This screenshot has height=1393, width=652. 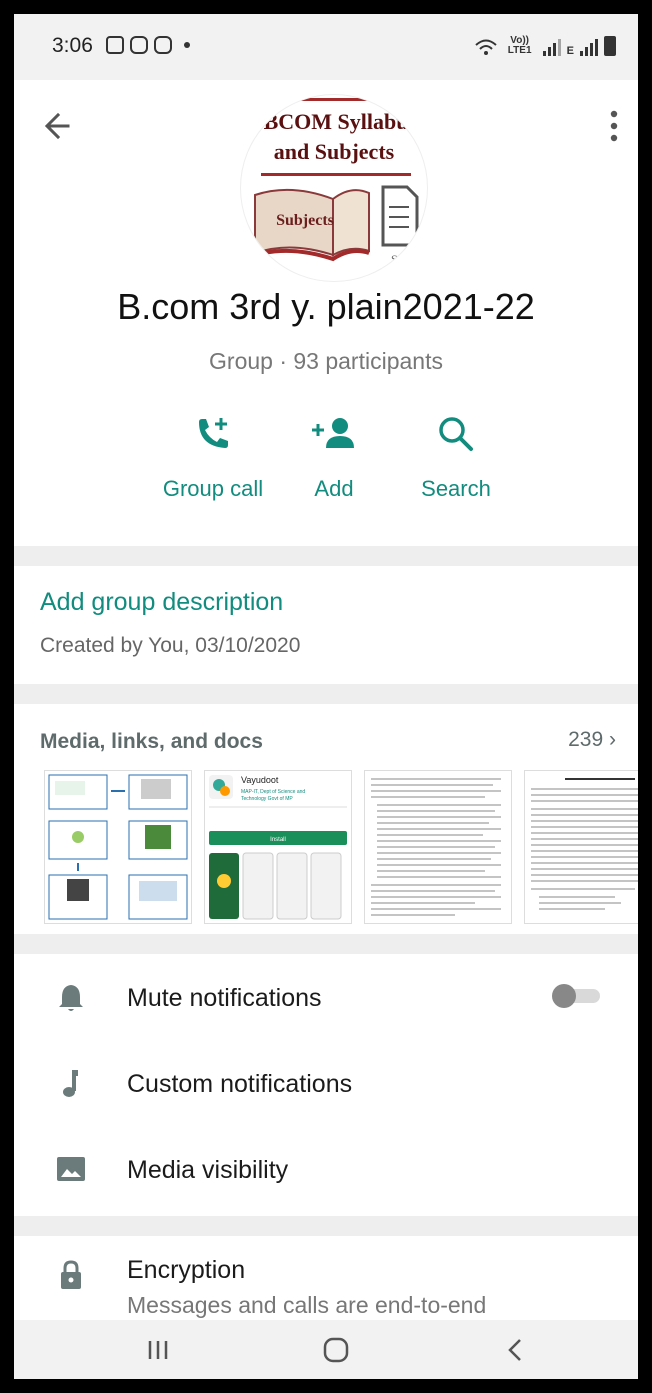 I want to click on custom-notifications-row: Custom notifications, so click(x=326, y=1083).